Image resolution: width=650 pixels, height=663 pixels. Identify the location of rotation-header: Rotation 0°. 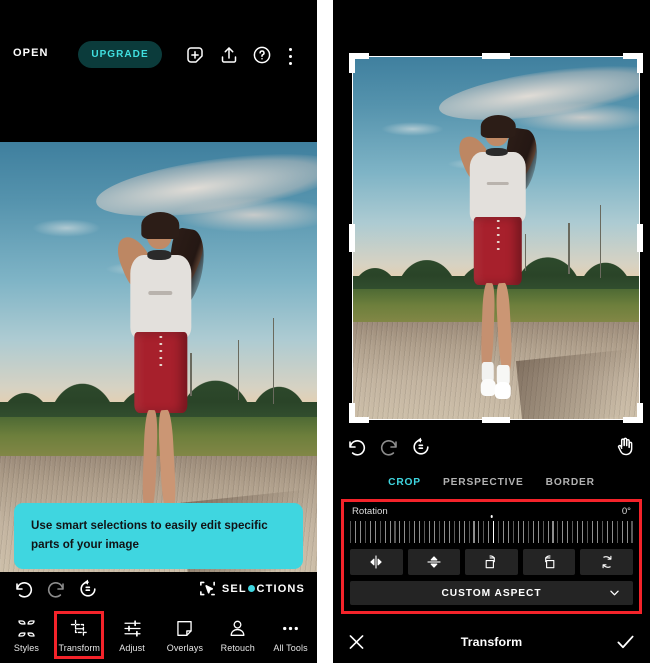
(491, 513).